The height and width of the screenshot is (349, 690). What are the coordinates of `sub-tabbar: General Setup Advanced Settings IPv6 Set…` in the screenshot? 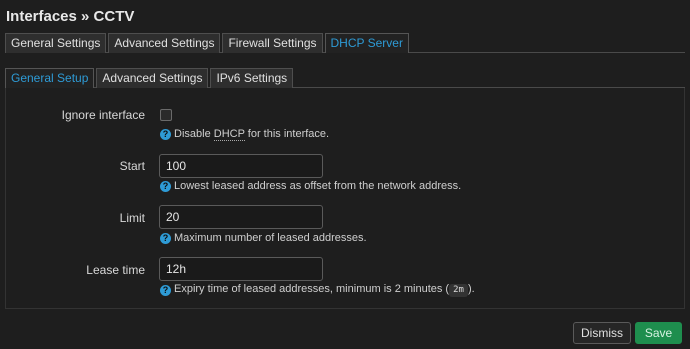 It's located at (345, 78).